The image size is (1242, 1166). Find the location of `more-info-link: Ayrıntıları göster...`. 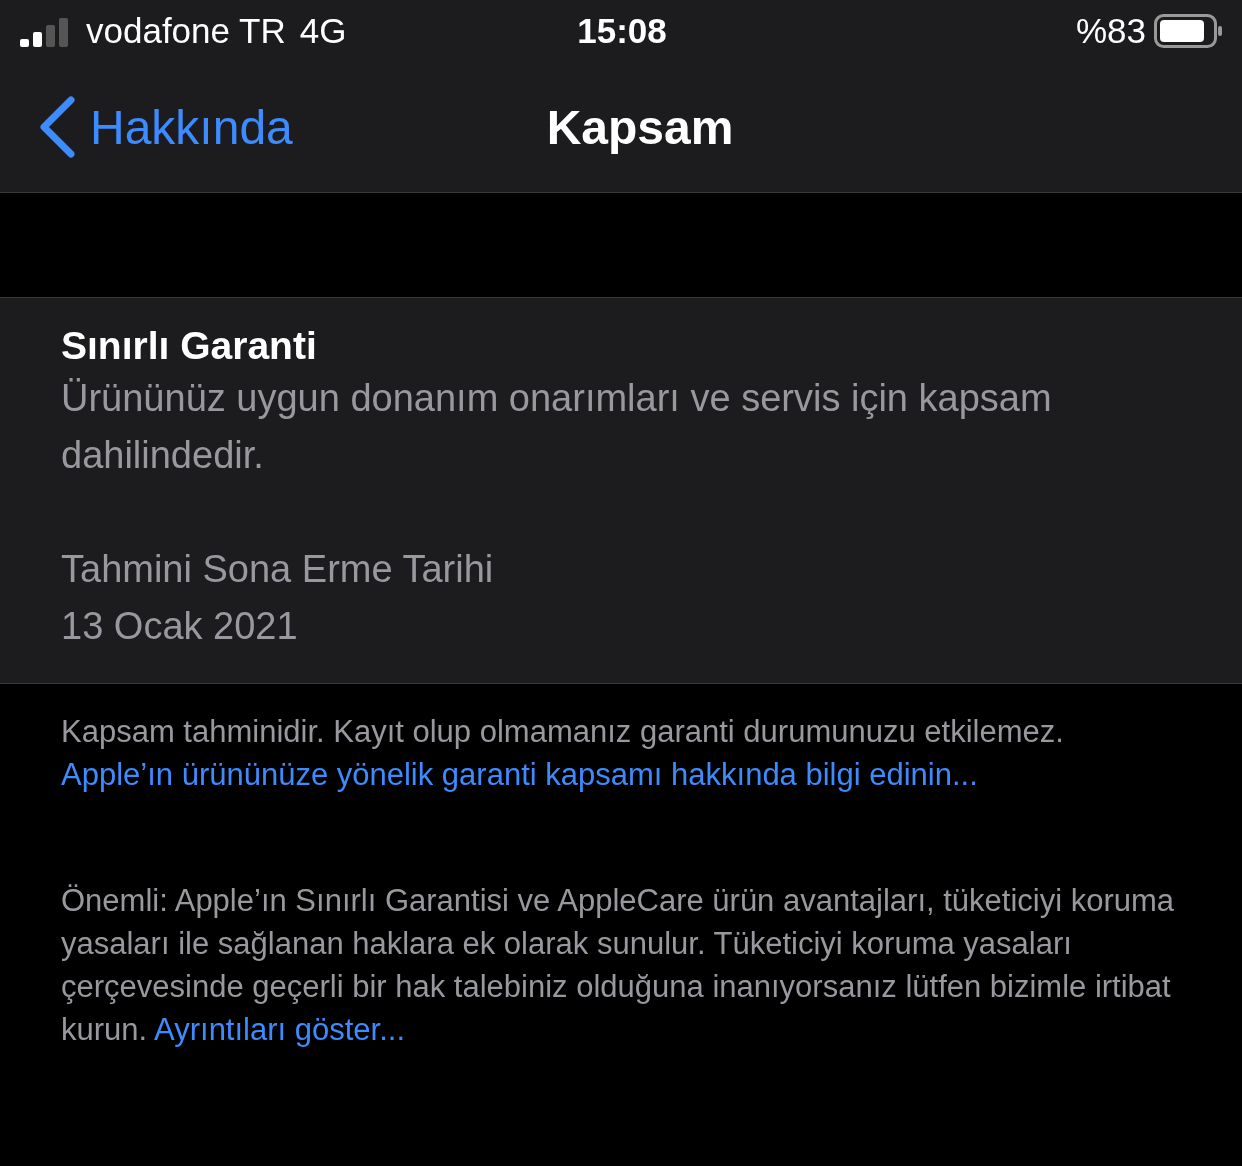

more-info-link: Ayrıntıları göster... is located at coordinates (280, 1029).